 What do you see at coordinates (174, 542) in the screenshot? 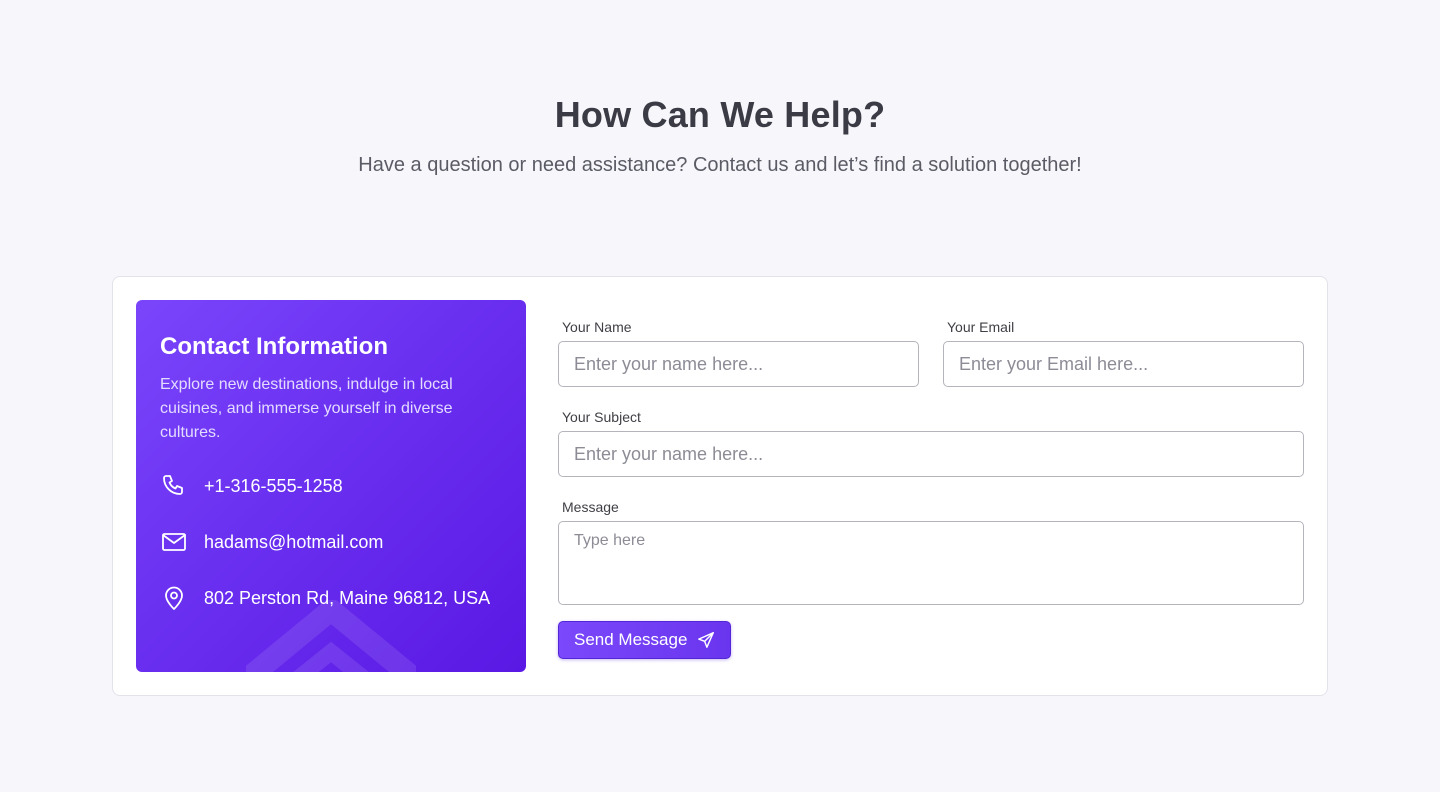
I see `mail-icon` at bounding box center [174, 542].